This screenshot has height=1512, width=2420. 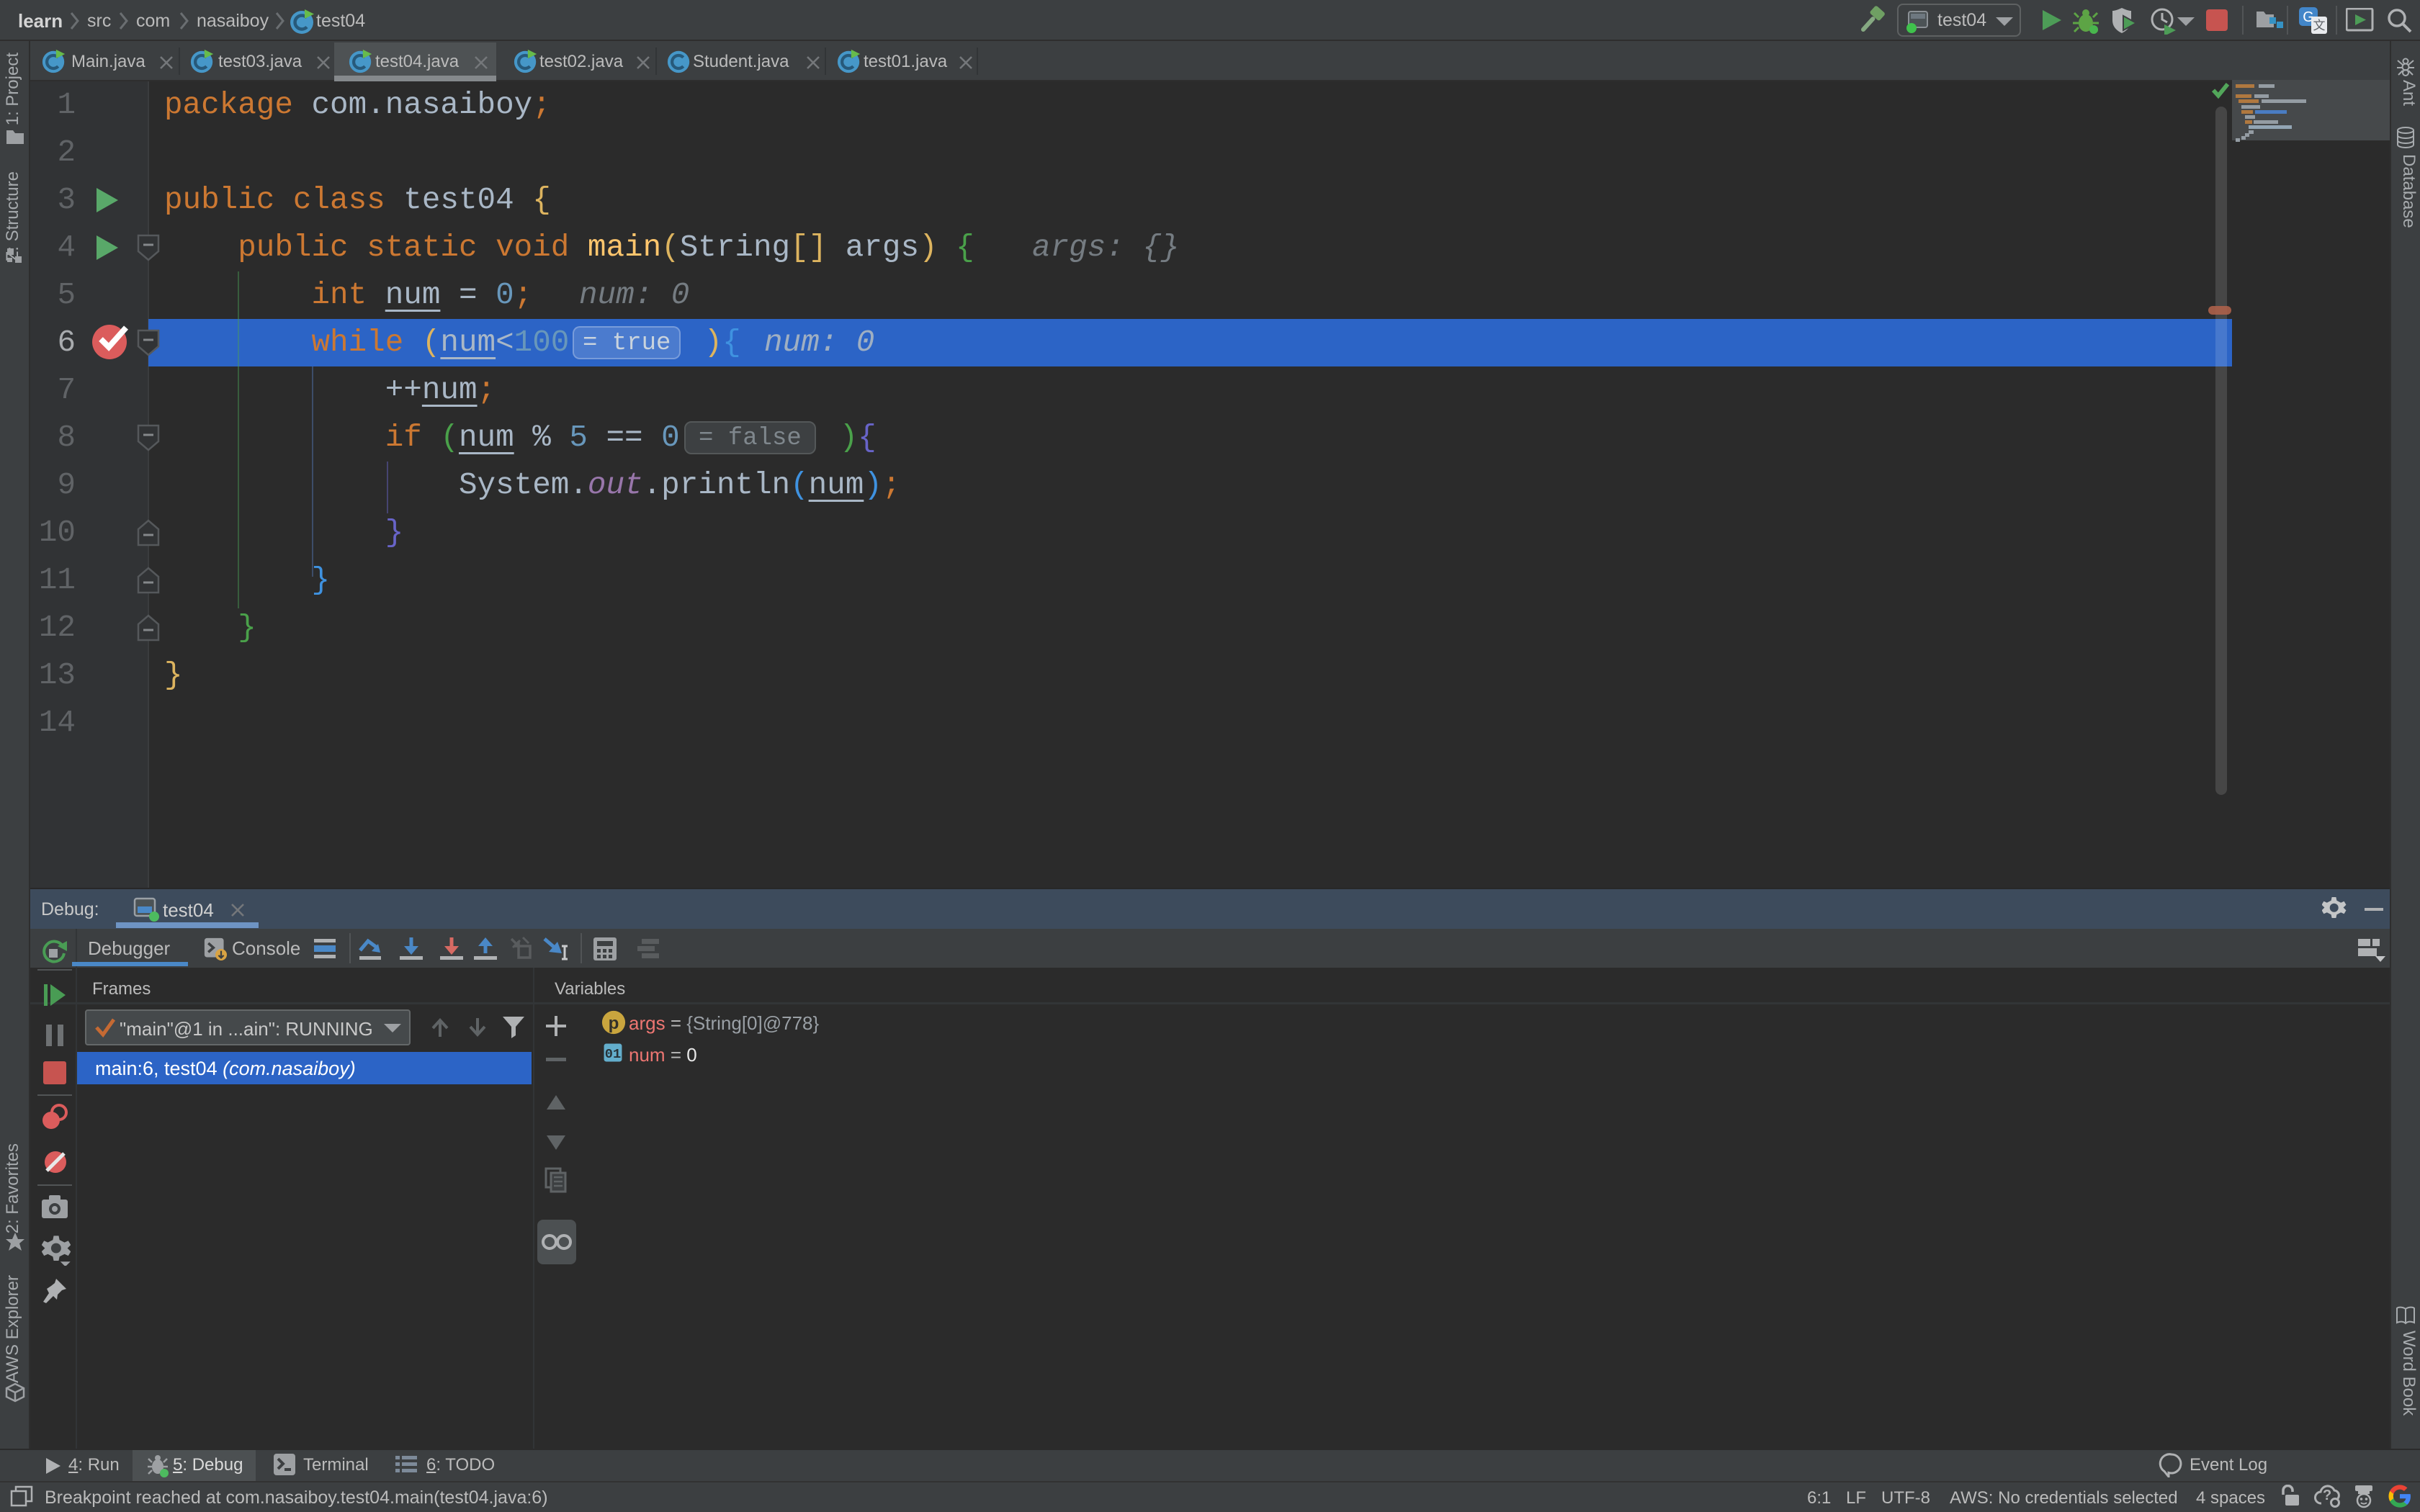 I want to click on svg-text: 01, so click(x=613, y=1054).